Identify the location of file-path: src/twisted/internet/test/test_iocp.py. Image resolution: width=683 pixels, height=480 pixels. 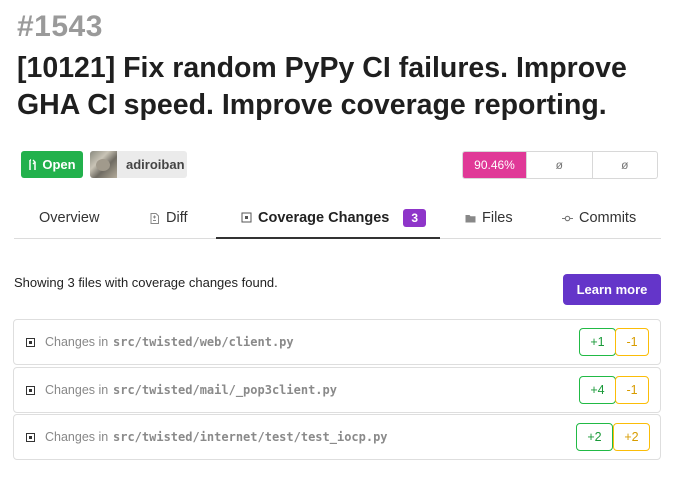
(250, 437).